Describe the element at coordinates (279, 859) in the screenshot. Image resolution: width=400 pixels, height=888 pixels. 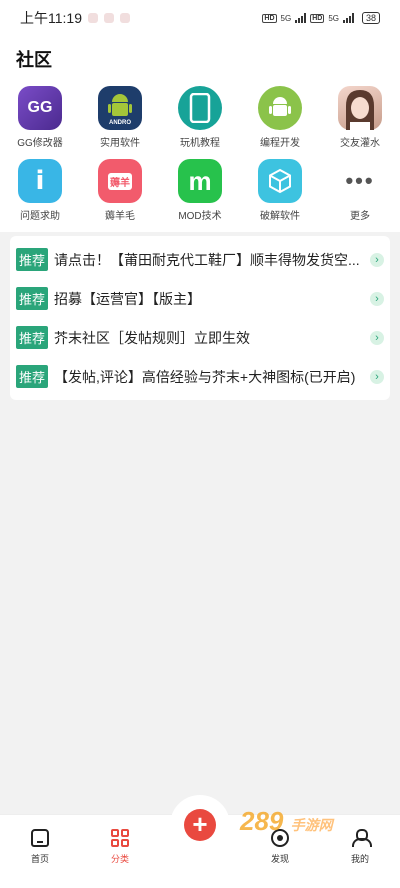
I see `nav-discover-label: 发现` at that location.